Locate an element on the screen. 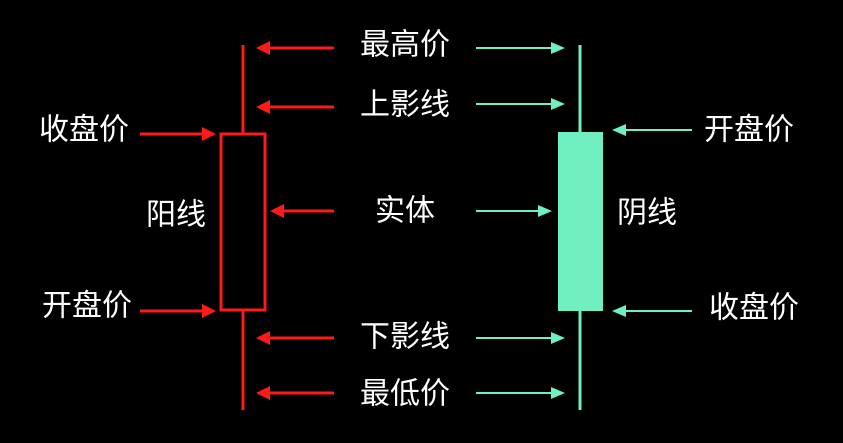 The image size is (843, 443). arrow-upper-shadow-to-bull is located at coordinates (295, 107).